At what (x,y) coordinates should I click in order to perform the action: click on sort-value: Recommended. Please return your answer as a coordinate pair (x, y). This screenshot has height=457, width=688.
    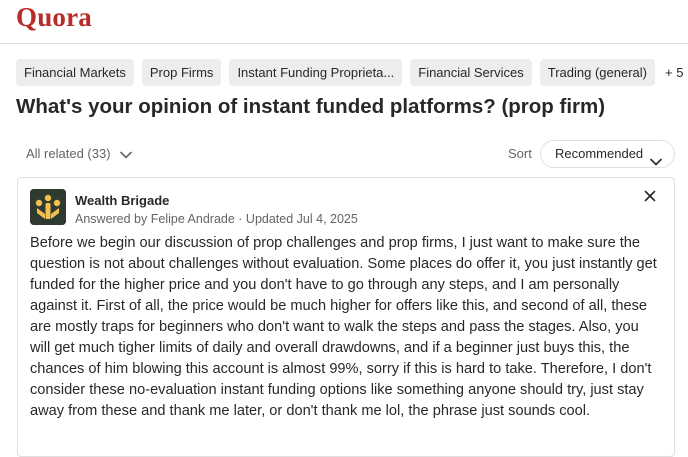
    Looking at the image, I should click on (599, 153).